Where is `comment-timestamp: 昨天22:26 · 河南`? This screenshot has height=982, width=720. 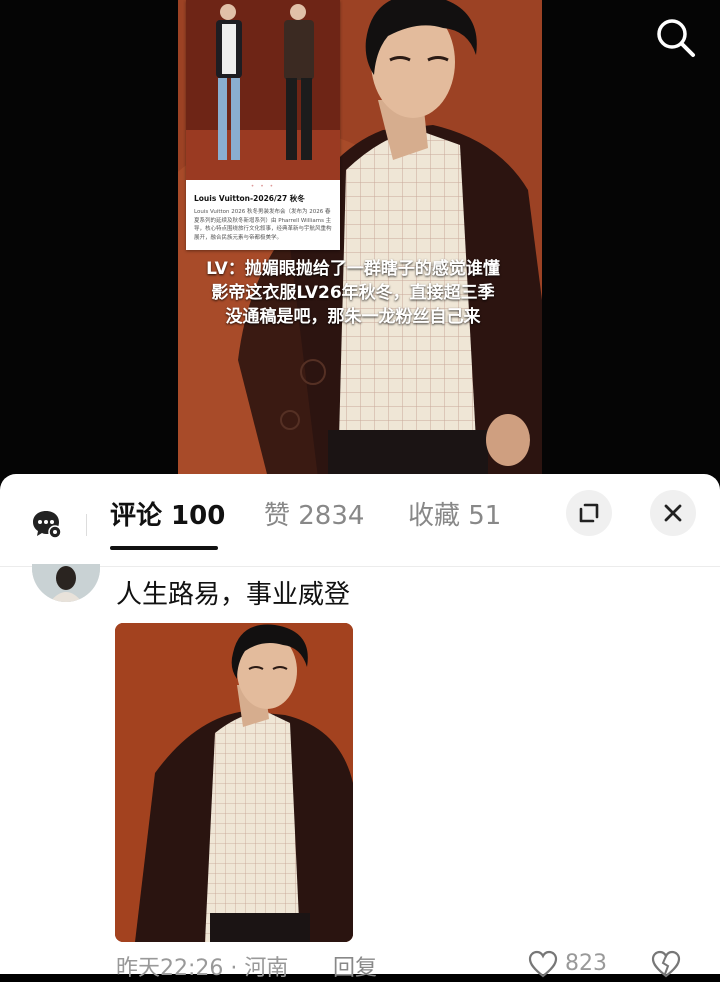 comment-timestamp: 昨天22:26 · 河南 is located at coordinates (202, 968).